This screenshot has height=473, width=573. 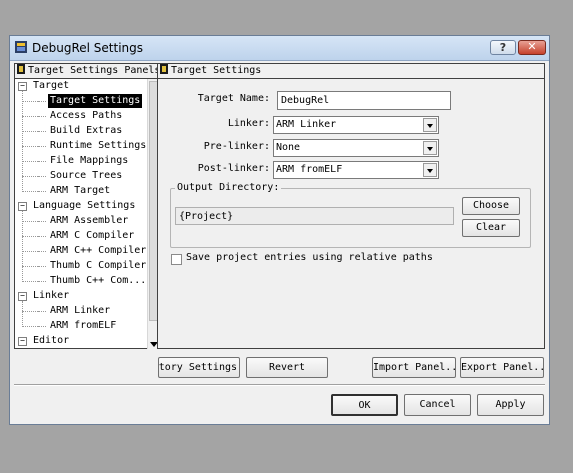 What do you see at coordinates (86, 175) in the screenshot?
I see `tree-item-label: Source Trees` at bounding box center [86, 175].